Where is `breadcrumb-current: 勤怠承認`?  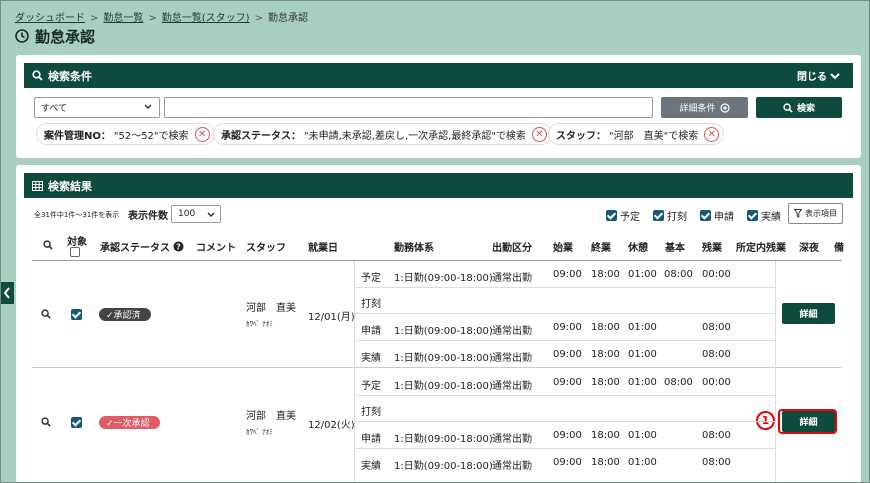
breadcrumb-current: 勤怠承認 is located at coordinates (287, 18).